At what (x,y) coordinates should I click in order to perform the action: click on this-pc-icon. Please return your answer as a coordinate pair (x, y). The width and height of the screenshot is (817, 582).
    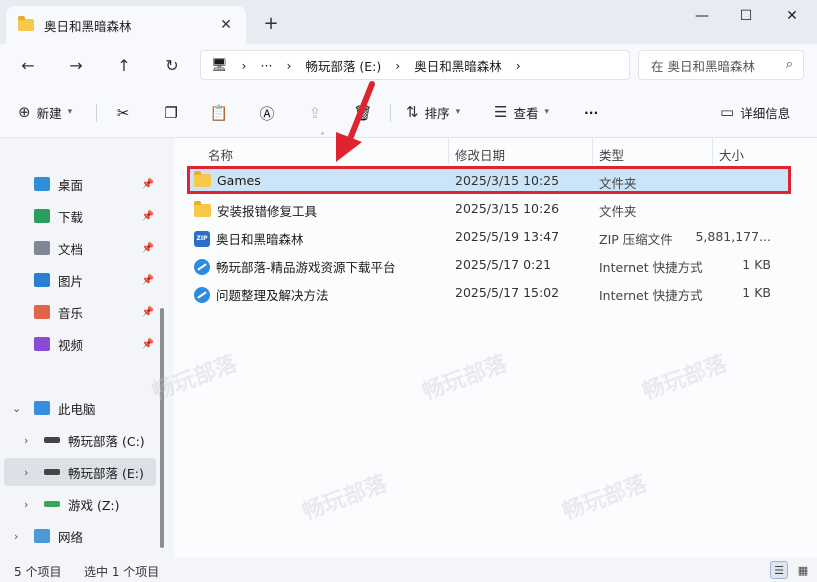
    Looking at the image, I should click on (42, 408).